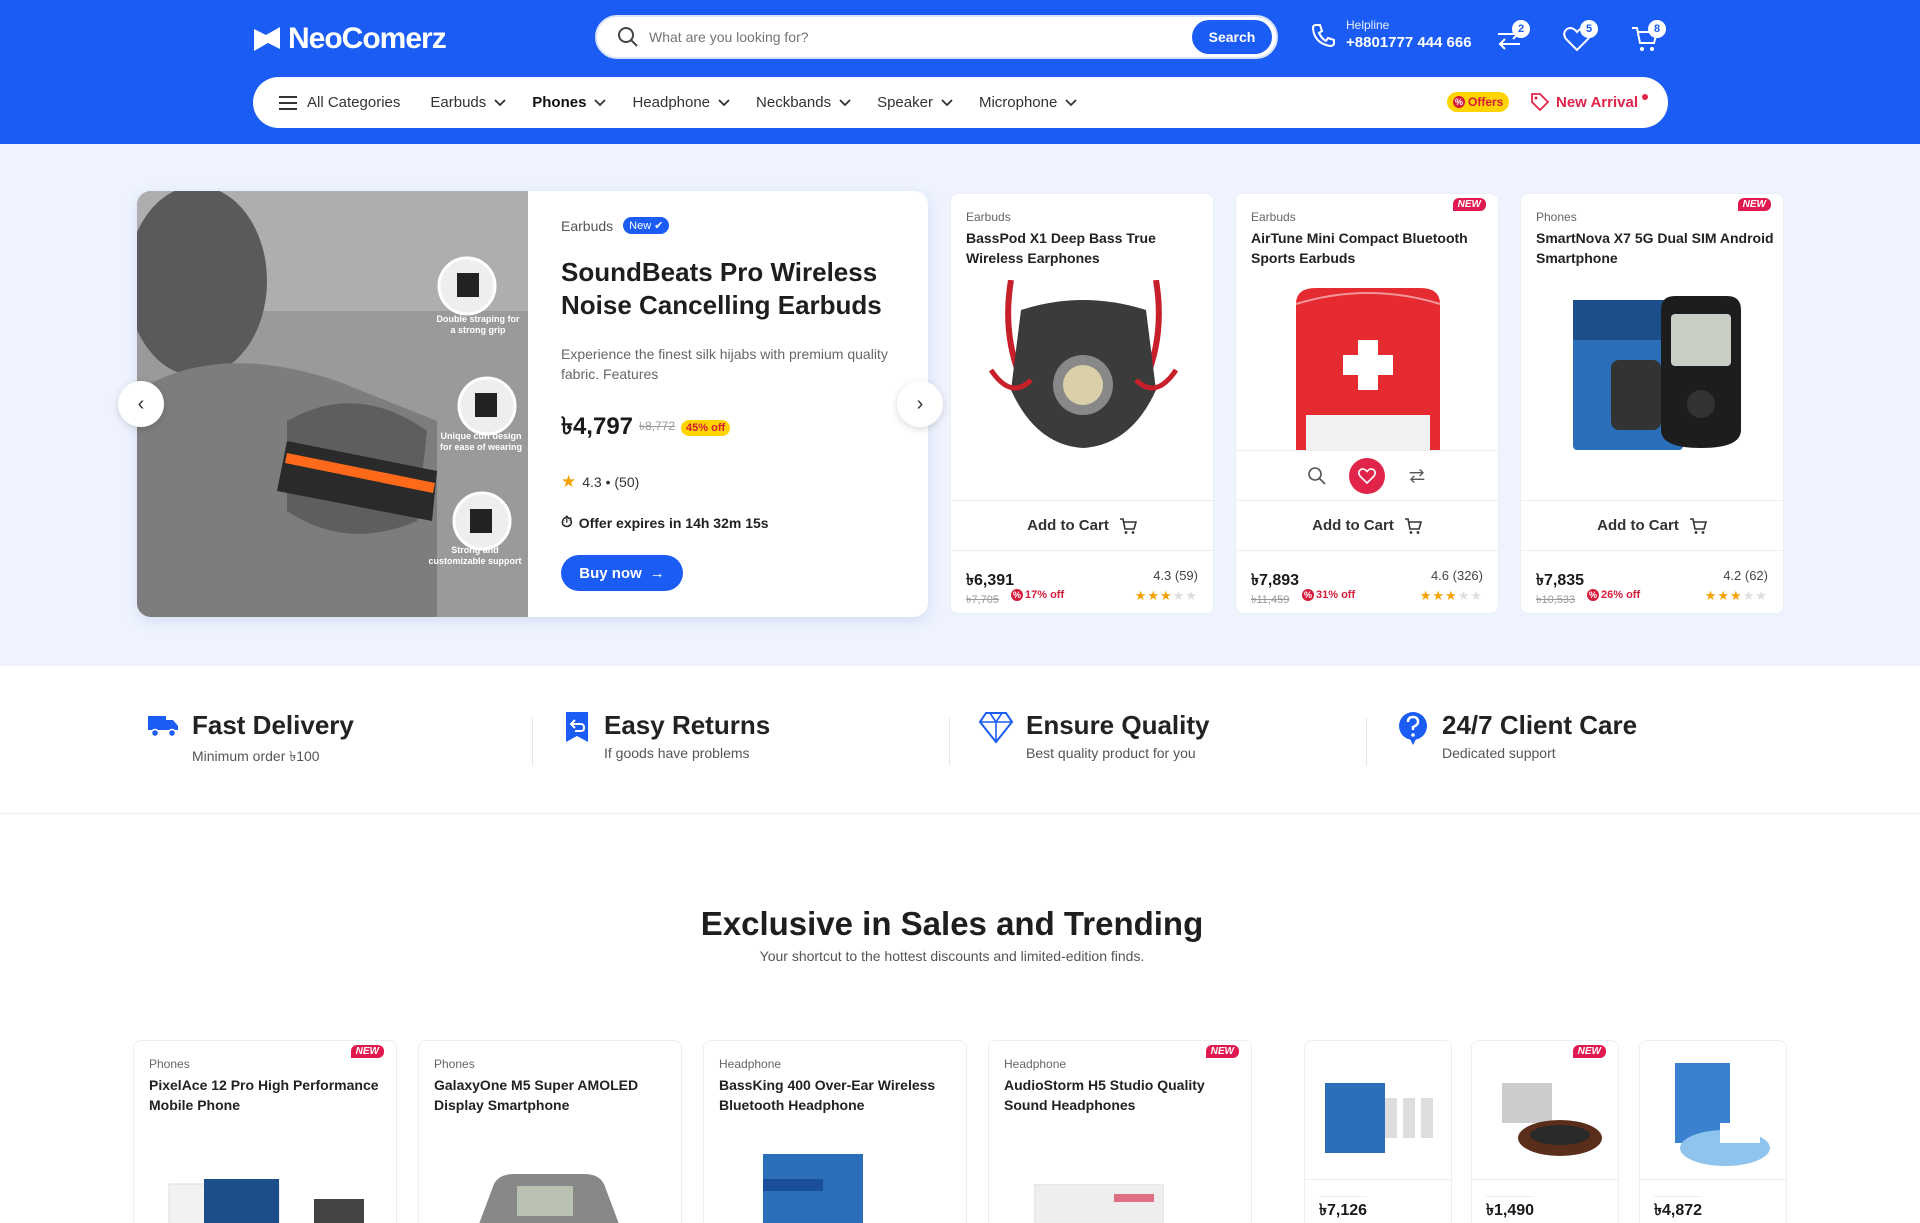  Describe the element at coordinates (1456, 575) in the screenshot. I see `product-rating: 4.6 (326)` at that location.